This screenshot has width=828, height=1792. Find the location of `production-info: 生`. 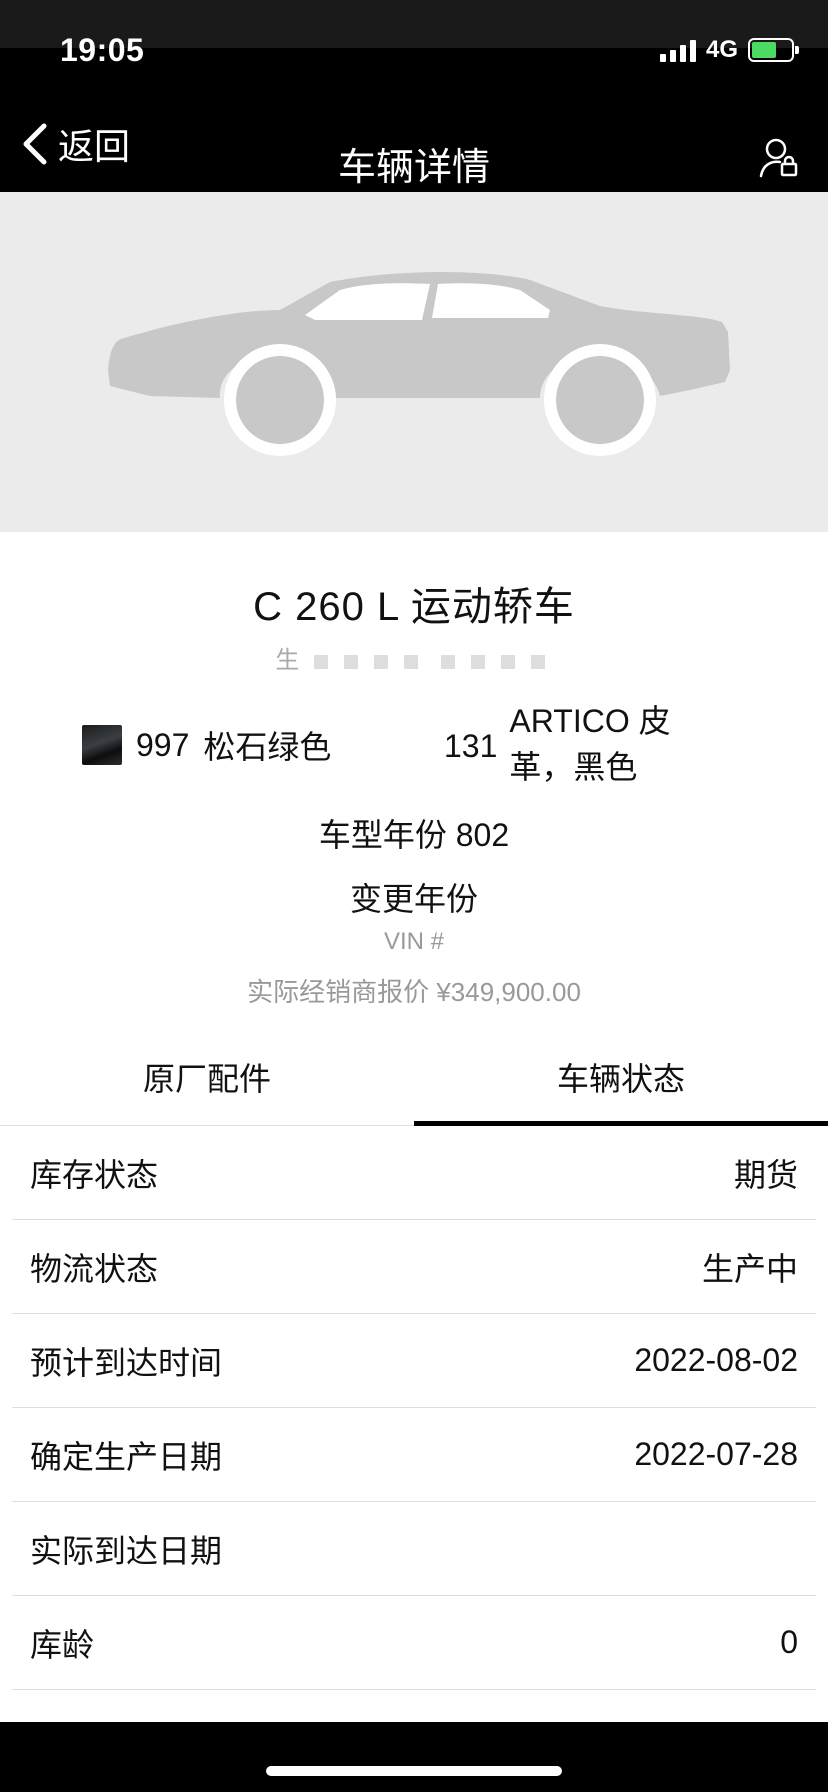

production-info: 生 is located at coordinates (414, 657).